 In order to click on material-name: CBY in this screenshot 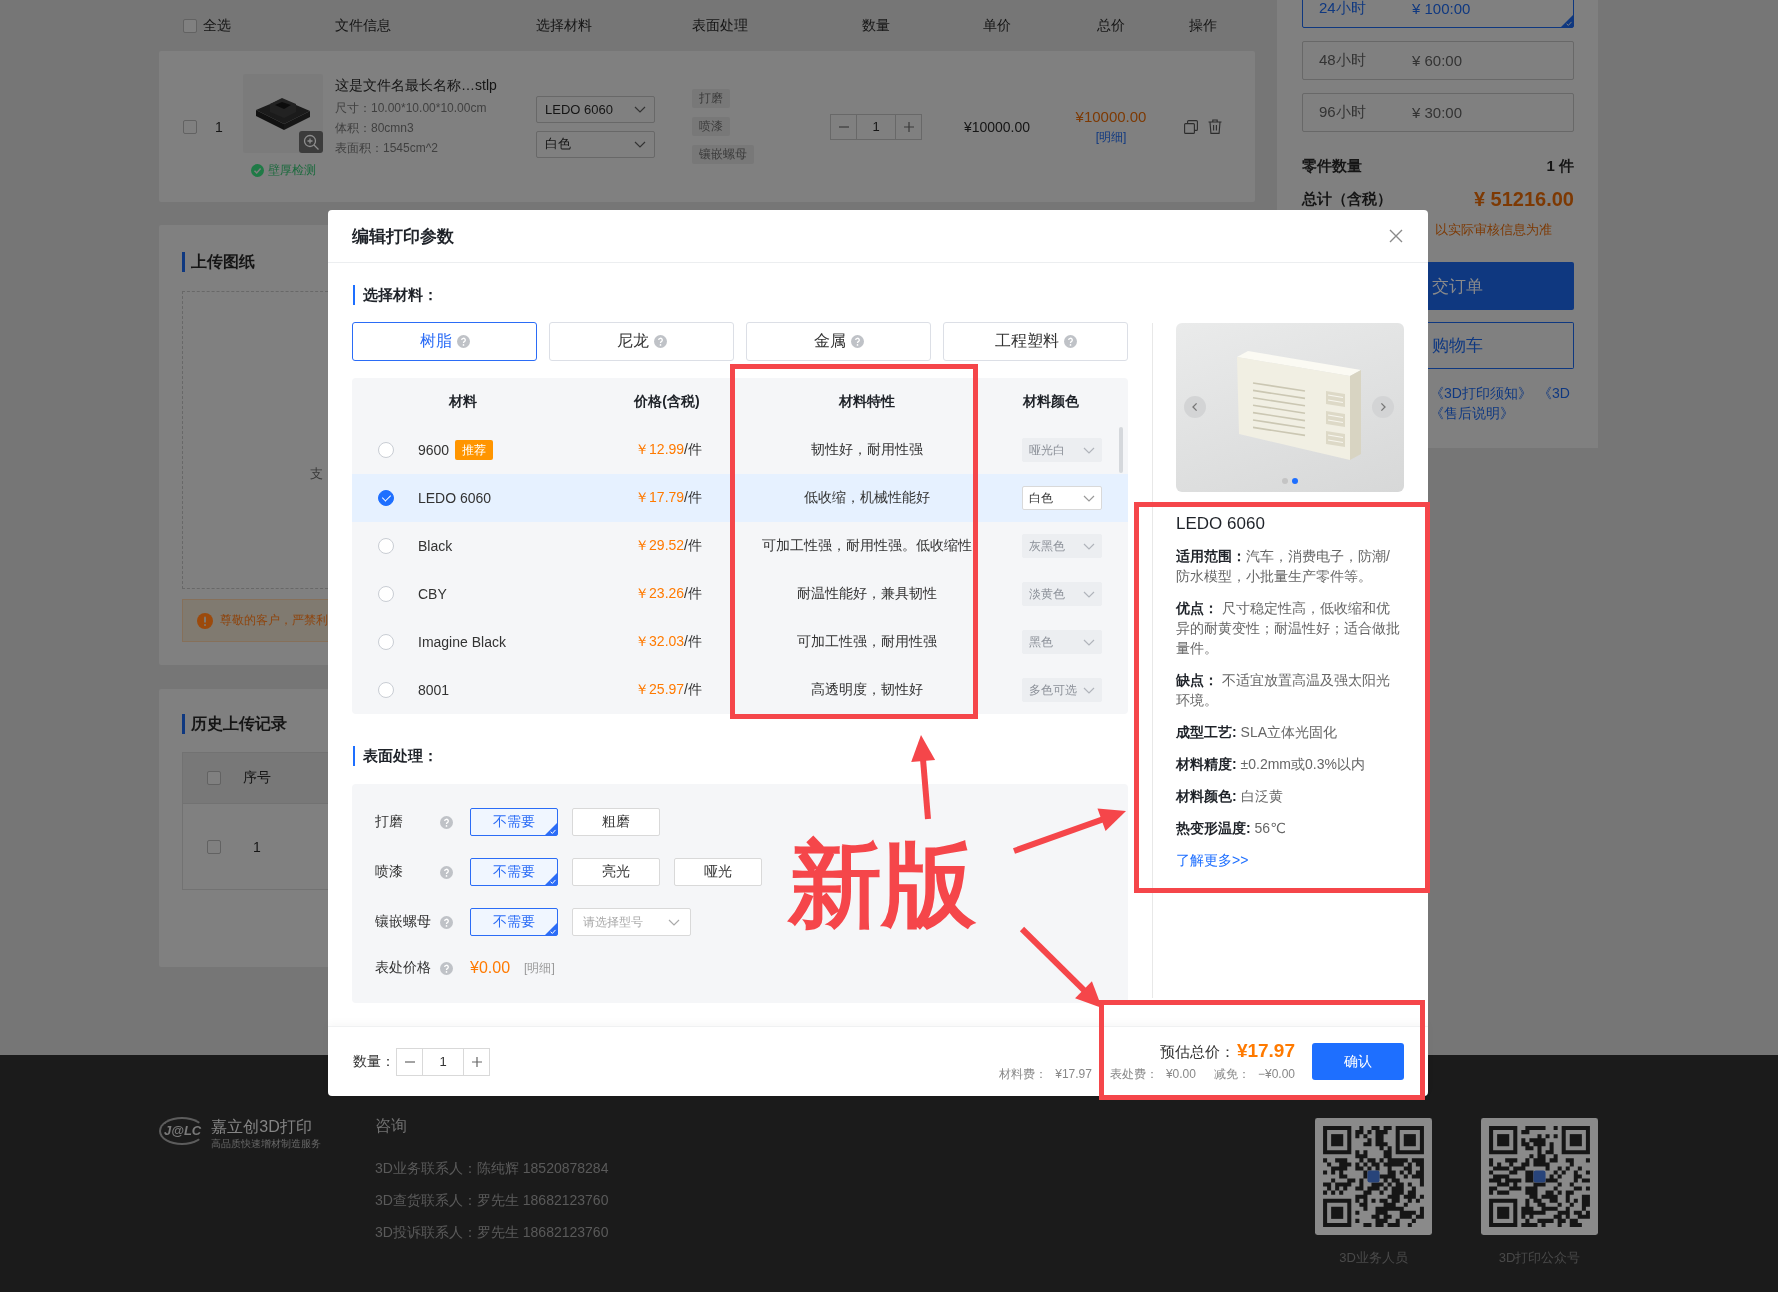, I will do `click(432, 594)`.